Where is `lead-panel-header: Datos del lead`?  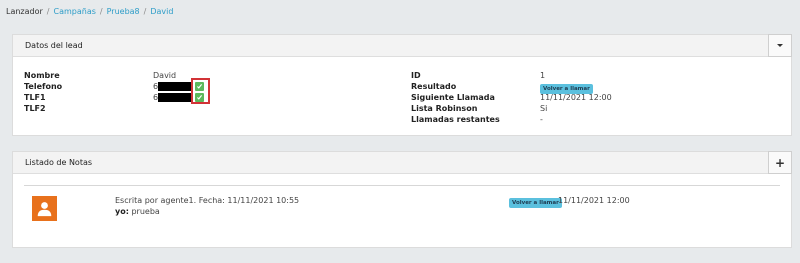
lead-panel-header: Datos del lead is located at coordinates (402, 45).